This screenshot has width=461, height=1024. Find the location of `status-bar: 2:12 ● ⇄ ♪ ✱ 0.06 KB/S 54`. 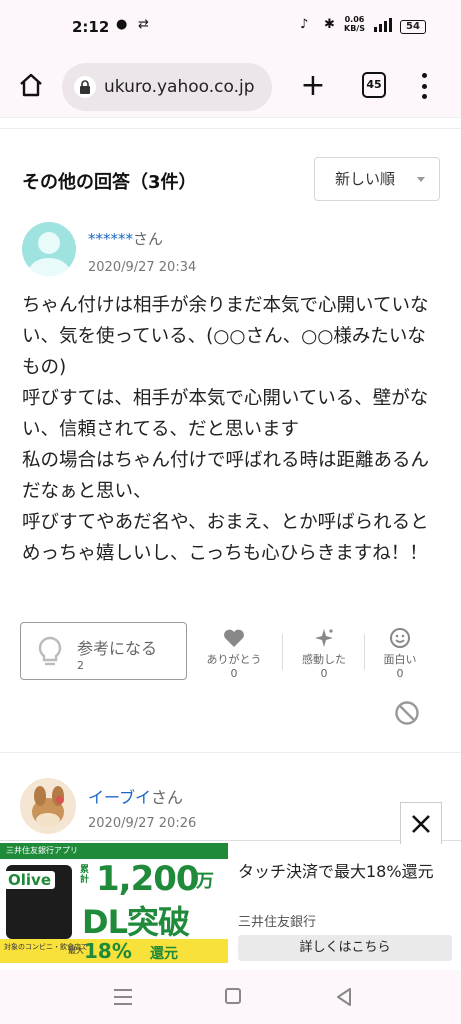

status-bar: 2:12 ● ⇄ ♪ ✱ 0.06 KB/S 54 is located at coordinates (230, 28).